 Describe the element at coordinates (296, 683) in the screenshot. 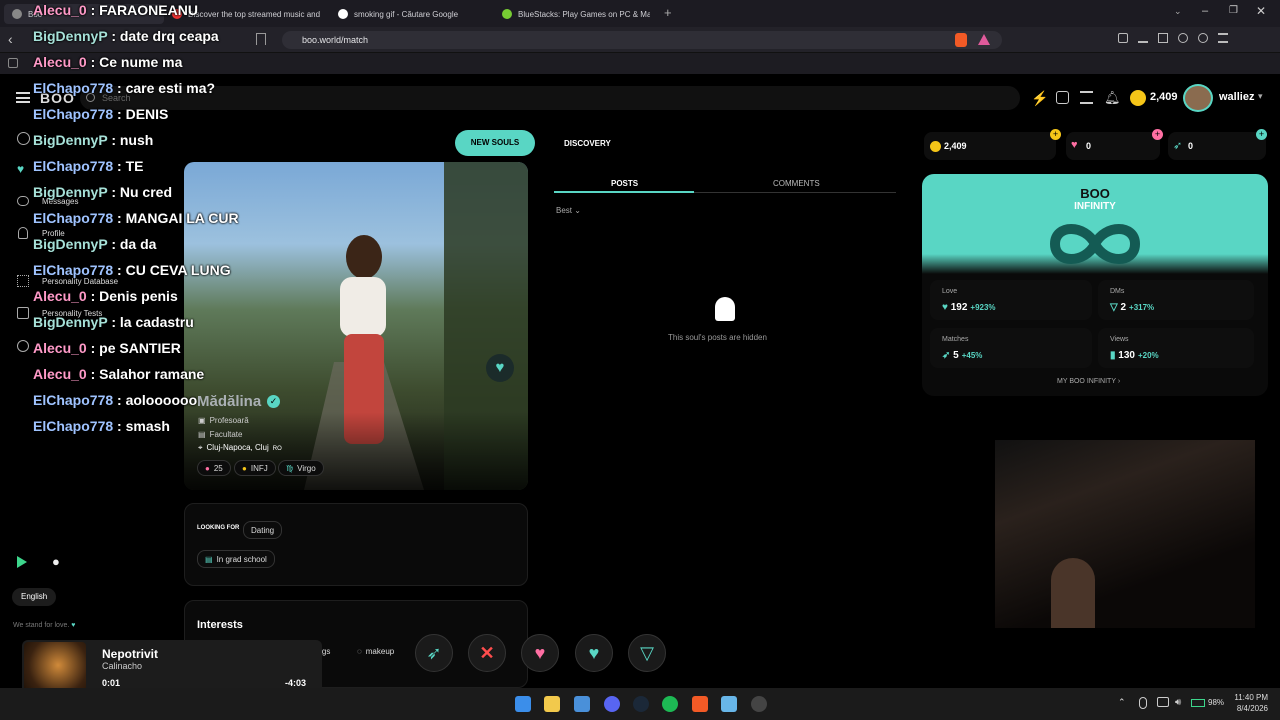

I see `track-remaining: -4:03` at that location.